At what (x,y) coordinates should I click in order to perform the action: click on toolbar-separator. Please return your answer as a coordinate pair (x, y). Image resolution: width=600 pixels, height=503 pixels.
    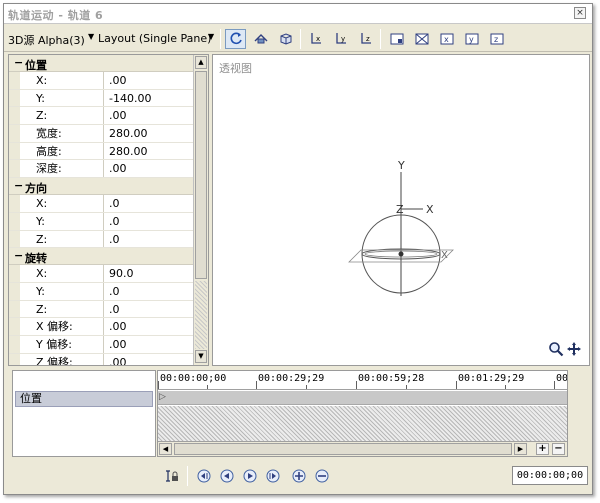
    Looking at the image, I should click on (300, 39).